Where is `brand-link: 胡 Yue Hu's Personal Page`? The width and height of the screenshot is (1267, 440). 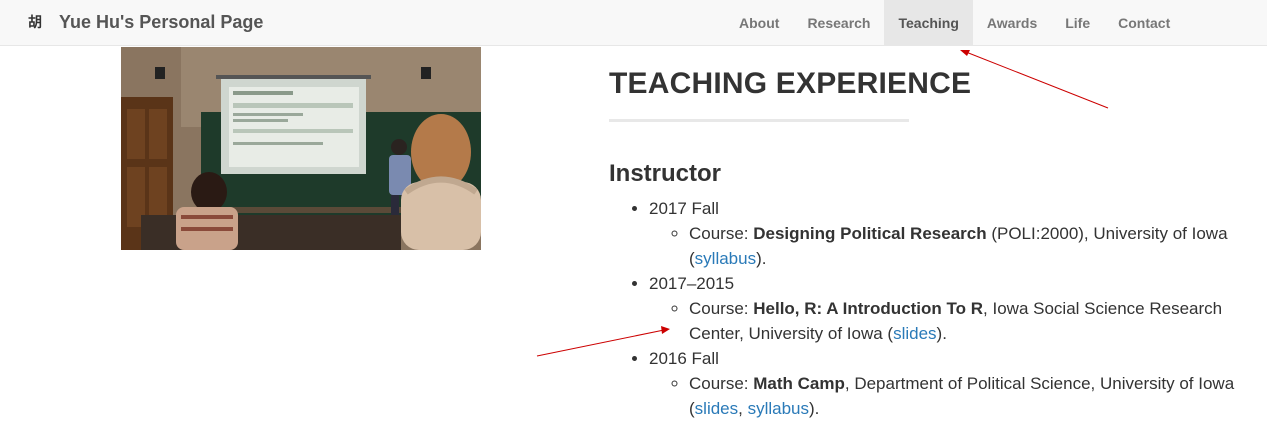 brand-link: 胡 Yue Hu's Personal Page is located at coordinates (145, 22).